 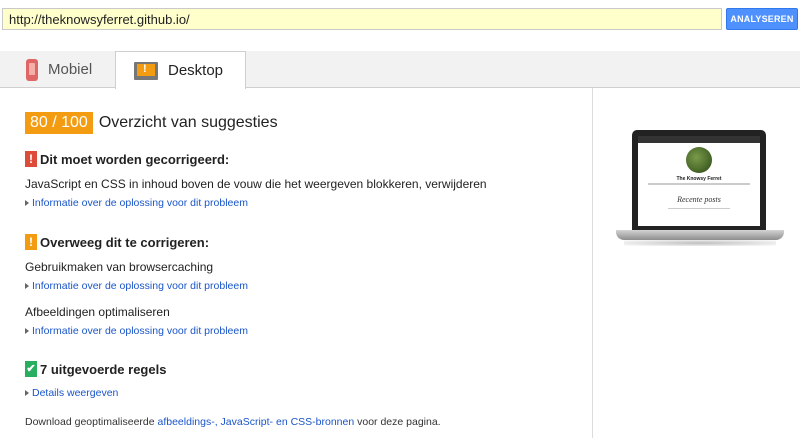 What do you see at coordinates (119, 267) in the screenshot?
I see `rule-browser-caching: Gebruikmaken van browsercaching` at bounding box center [119, 267].